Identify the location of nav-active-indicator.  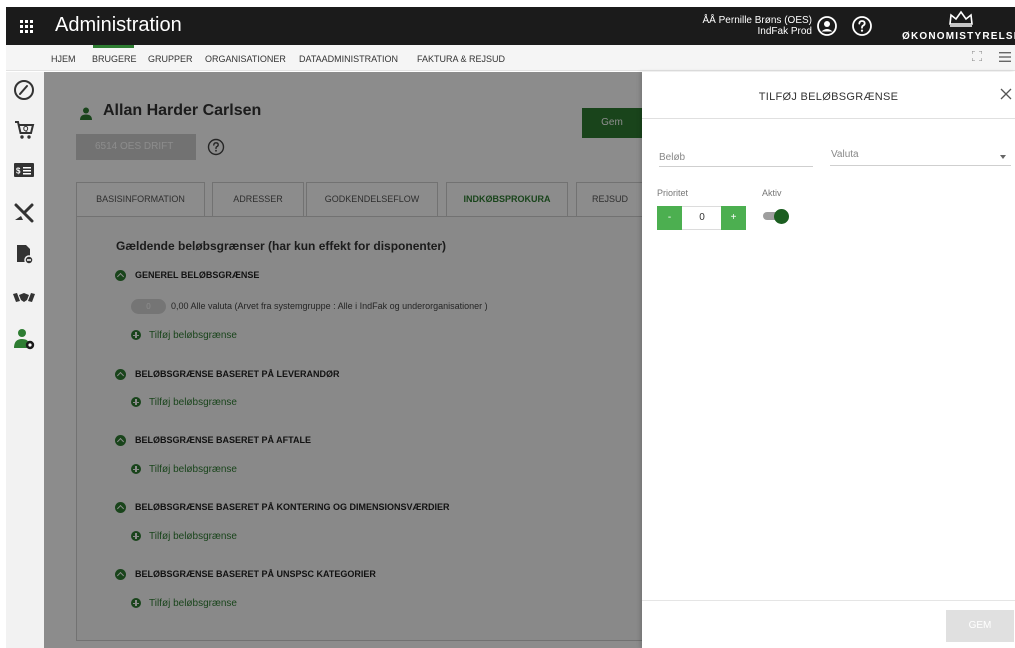
(113, 46).